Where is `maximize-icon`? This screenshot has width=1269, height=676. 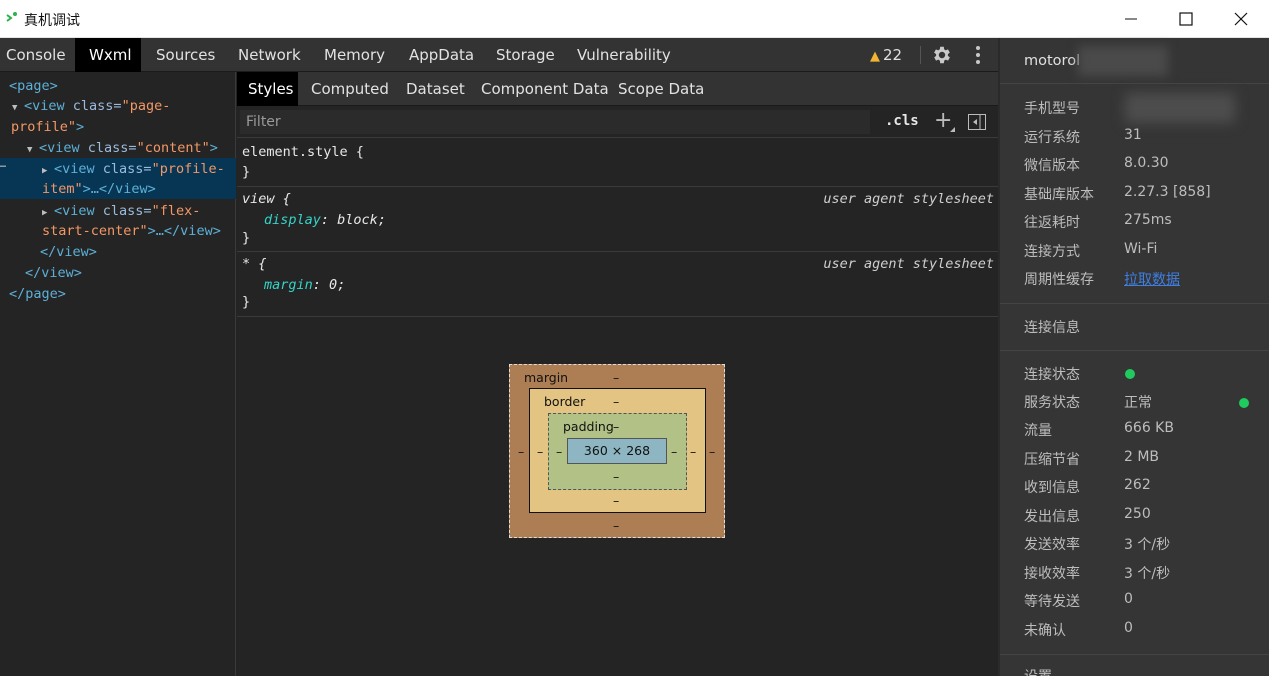
maximize-icon is located at coordinates (1186, 19).